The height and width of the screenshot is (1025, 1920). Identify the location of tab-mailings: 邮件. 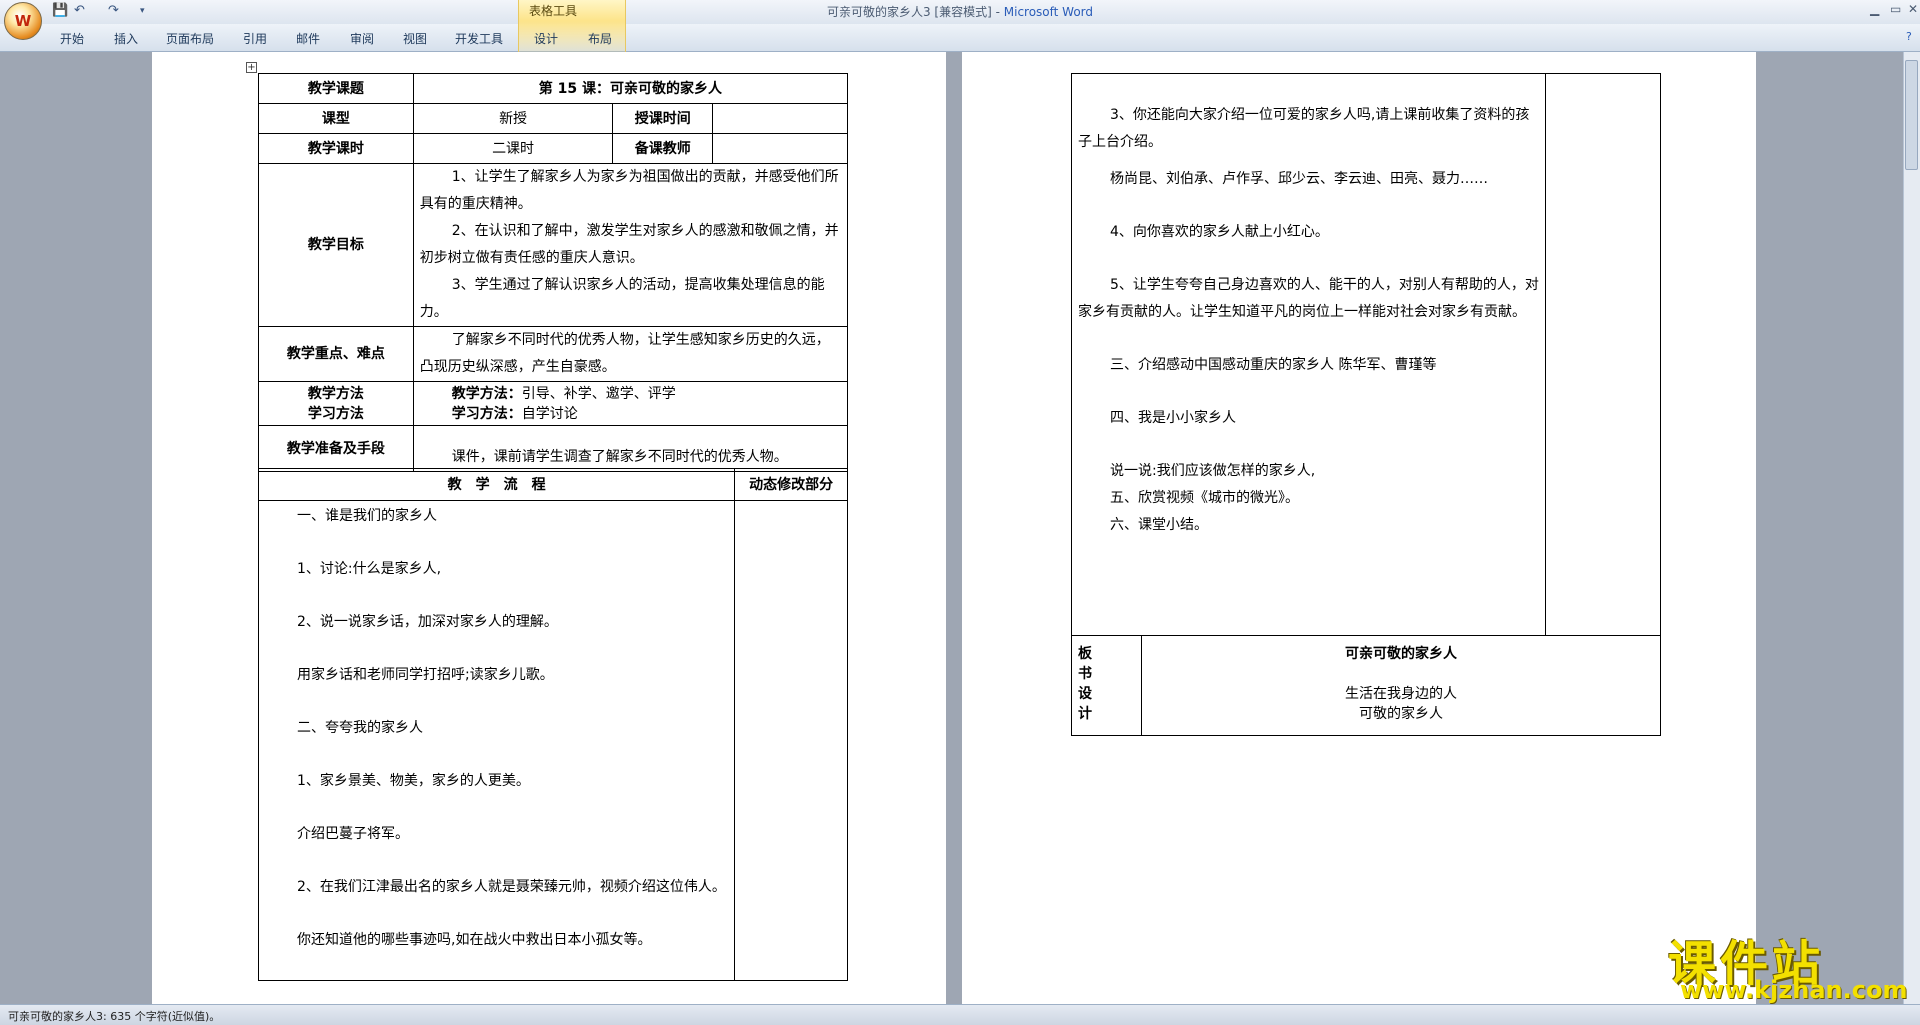
(308, 38).